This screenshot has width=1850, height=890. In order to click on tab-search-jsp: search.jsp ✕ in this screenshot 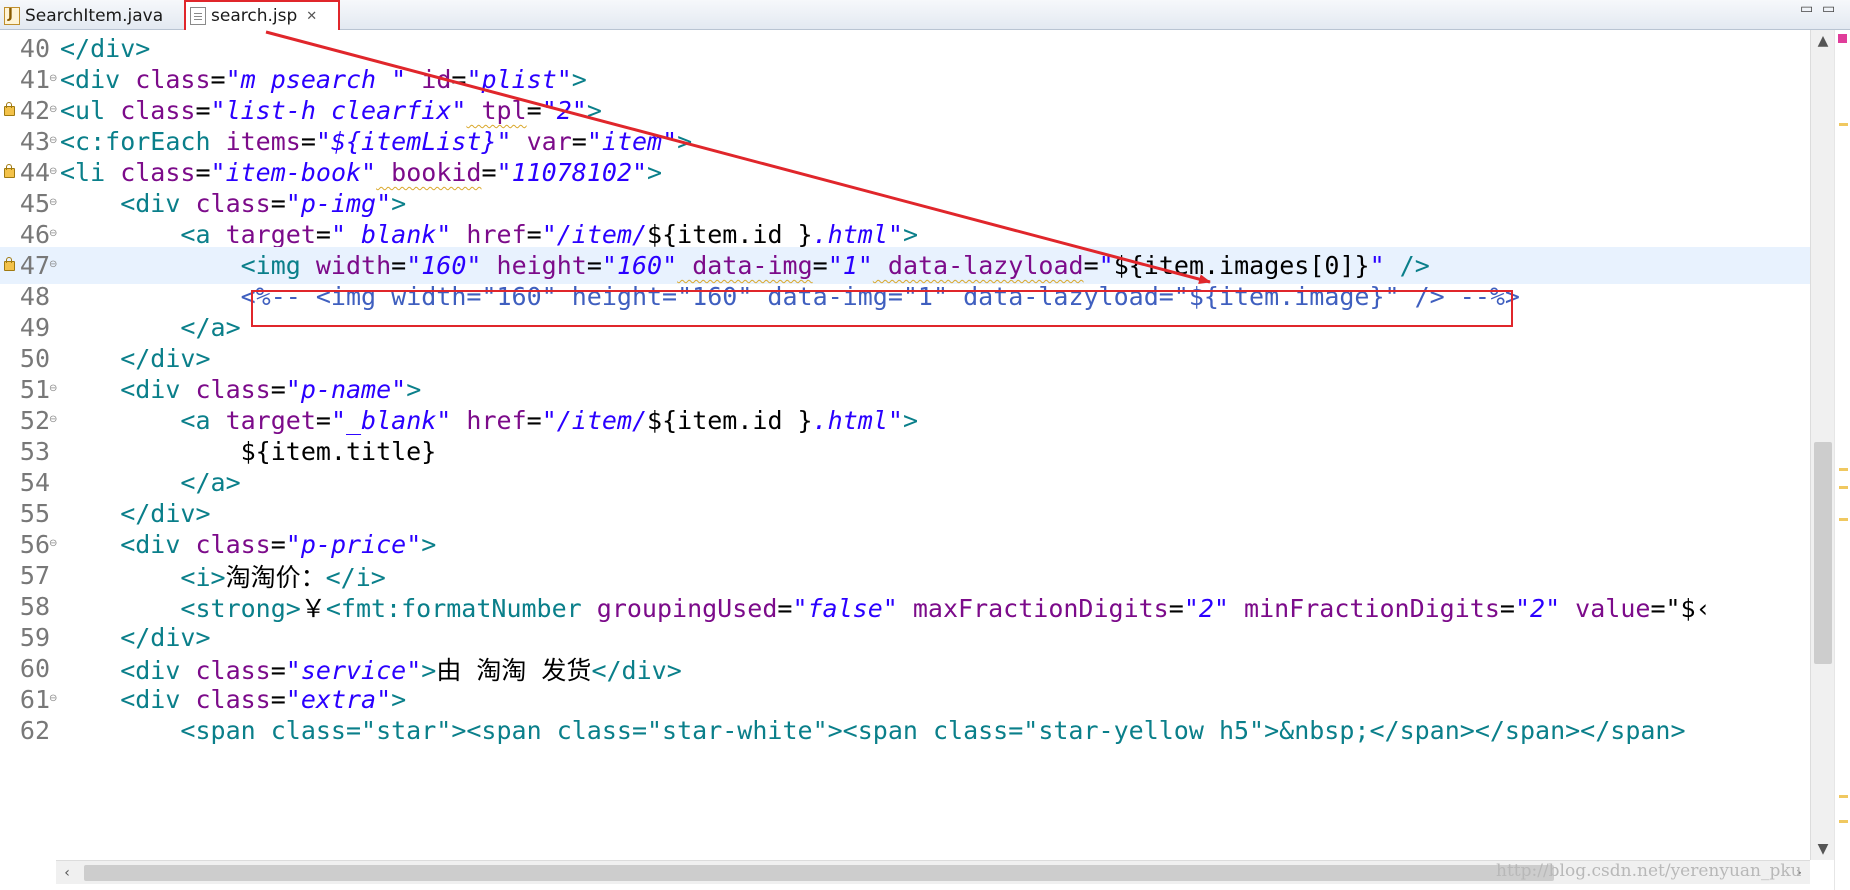, I will do `click(262, 15)`.